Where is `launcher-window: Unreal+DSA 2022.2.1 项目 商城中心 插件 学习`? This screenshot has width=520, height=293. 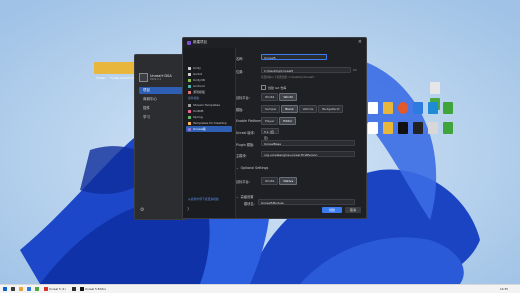
launcher-window: Unreal+DSA 2022.2.1 项目 商城中心 插件 学习 is located at coordinates (161, 137).